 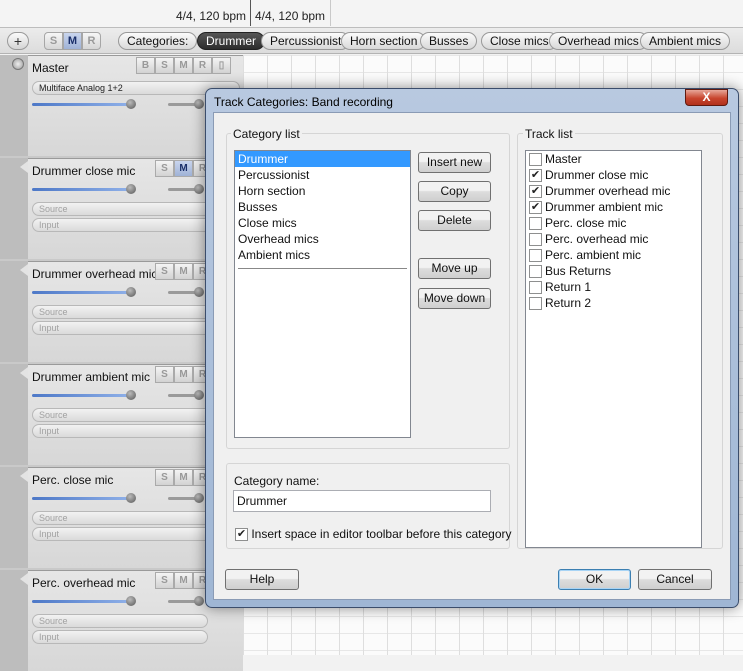 What do you see at coordinates (231, 41) in the screenshot?
I see `category-tab-drummer: Drummer` at bounding box center [231, 41].